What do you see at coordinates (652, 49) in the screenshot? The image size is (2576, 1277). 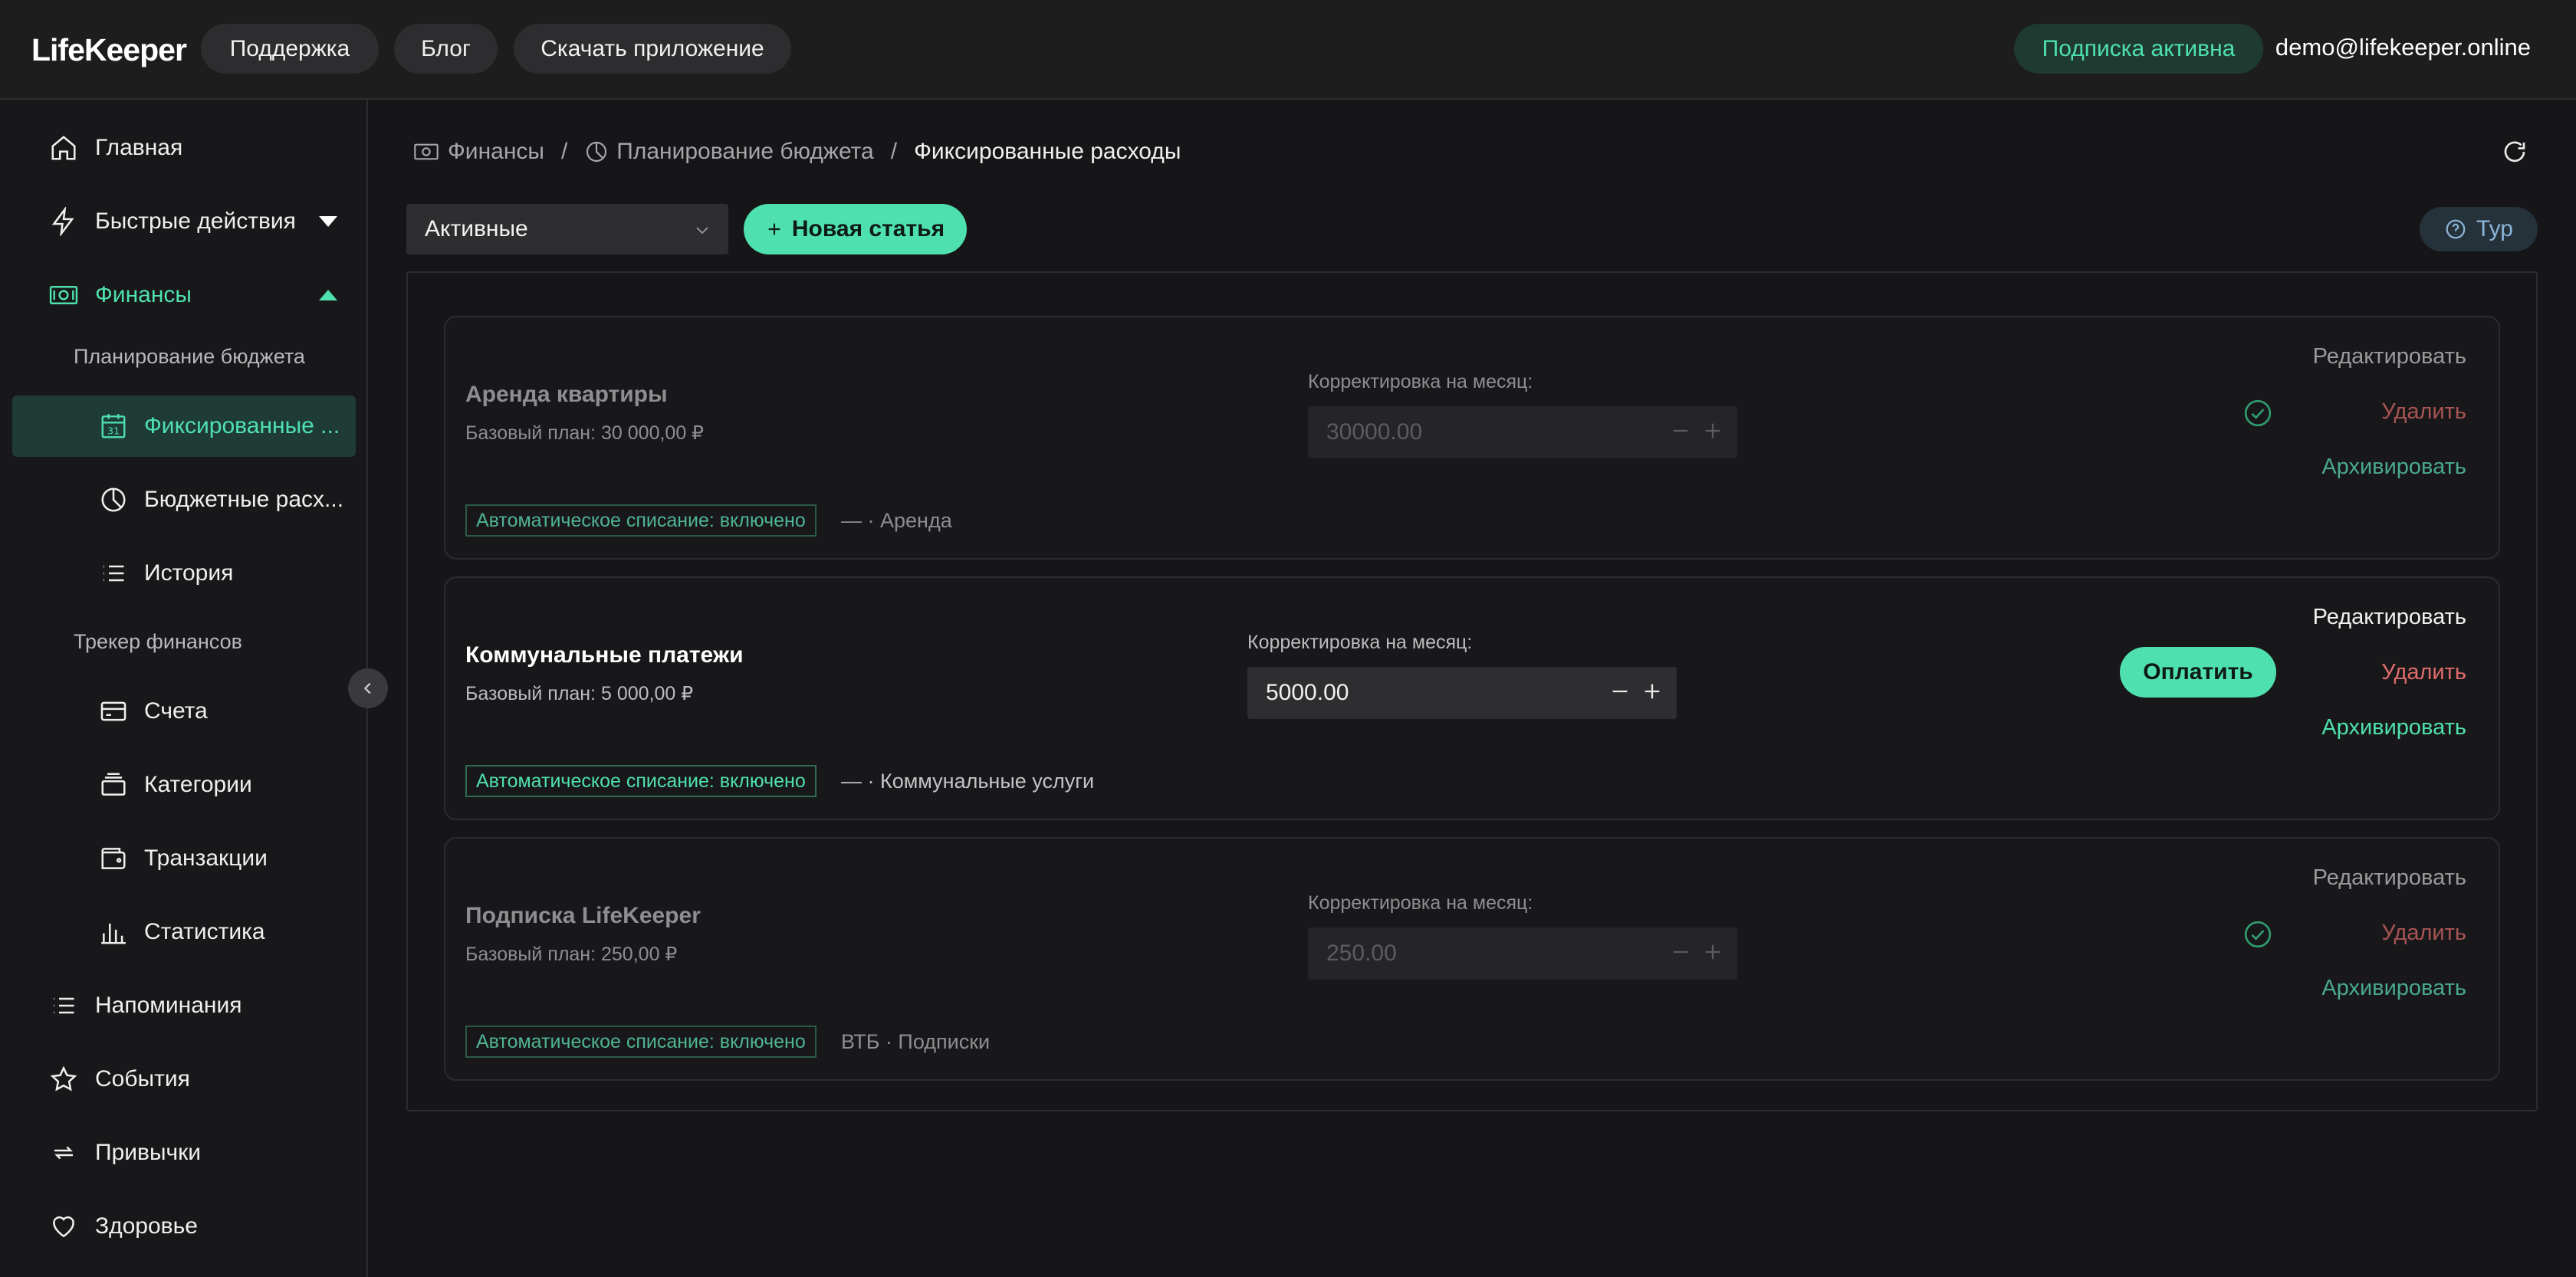 I see `download-app-button: Скачать приложение` at bounding box center [652, 49].